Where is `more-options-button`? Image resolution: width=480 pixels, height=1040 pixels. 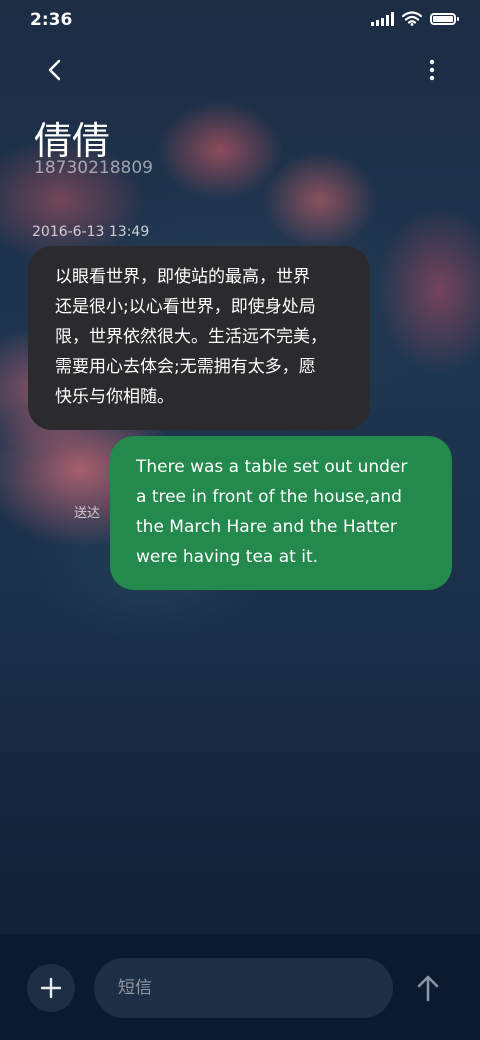 more-options-button is located at coordinates (432, 70).